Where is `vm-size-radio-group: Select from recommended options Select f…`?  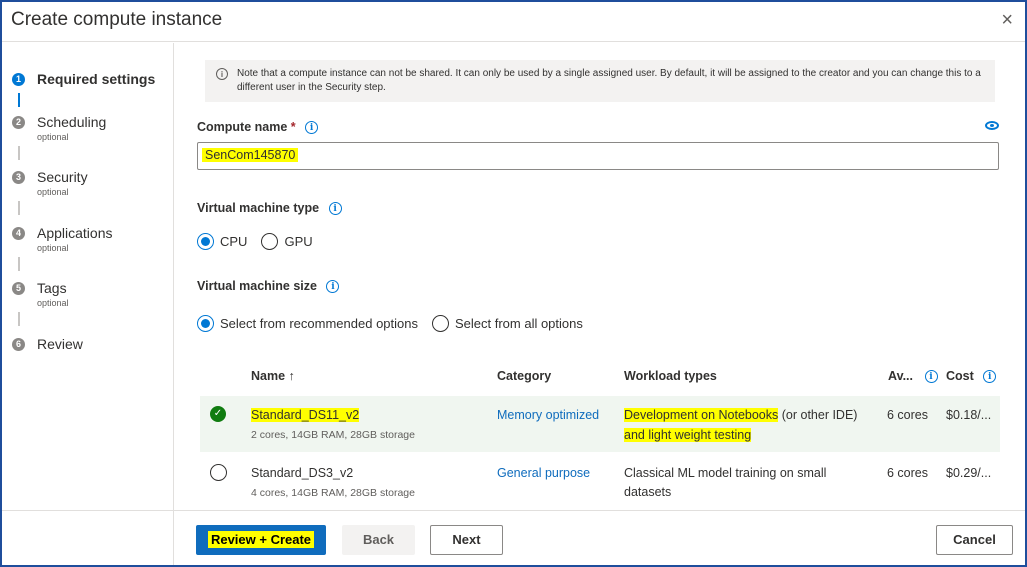
vm-size-radio-group: Select from recommended options Select f… is located at coordinates (397, 323).